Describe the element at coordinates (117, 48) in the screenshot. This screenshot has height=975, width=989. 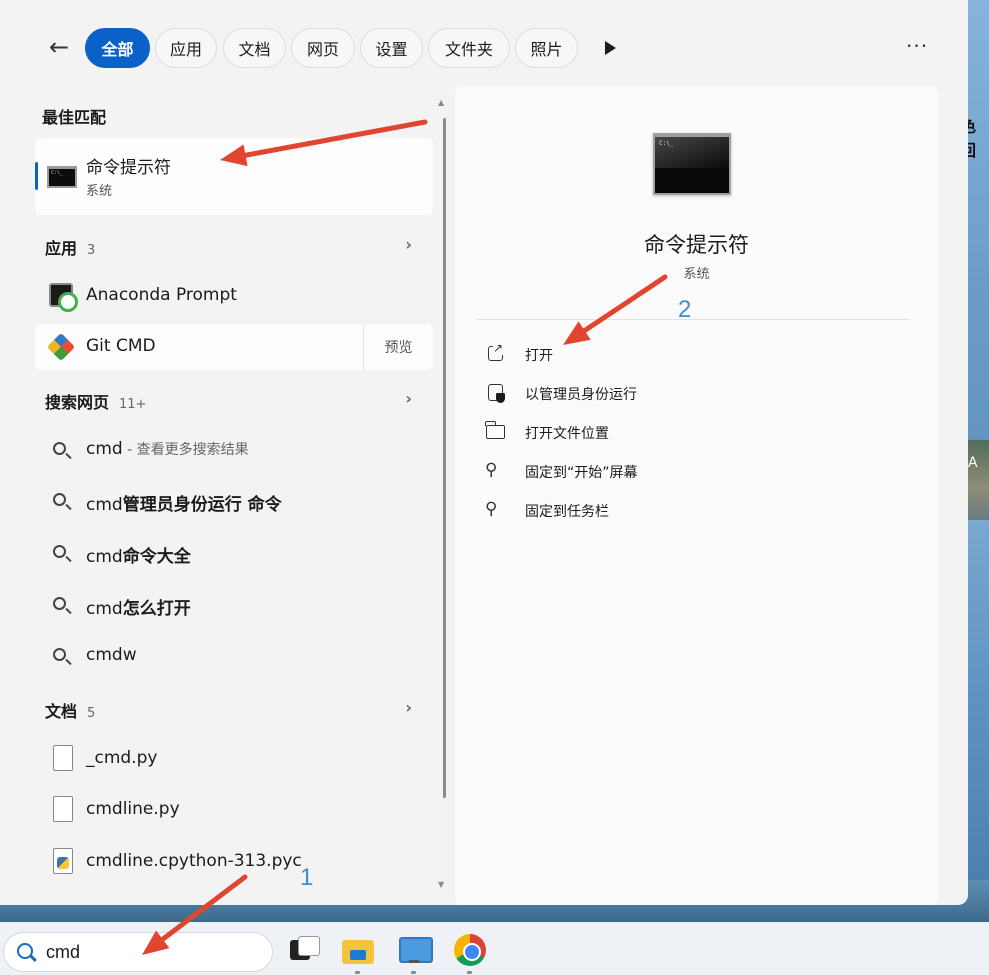
I see `filter-all: 全部` at that location.